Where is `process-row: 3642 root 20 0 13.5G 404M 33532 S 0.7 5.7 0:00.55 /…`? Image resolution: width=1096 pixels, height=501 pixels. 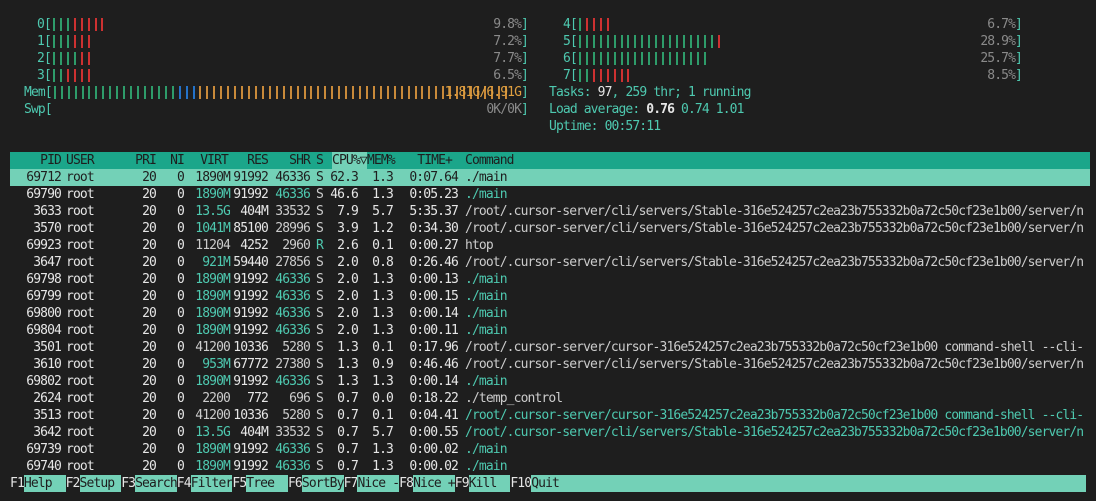 process-row: 3642 root 20 0 13.5G 404M 33532 S 0.7 5.7 0:00.55 /… is located at coordinates (550, 432).